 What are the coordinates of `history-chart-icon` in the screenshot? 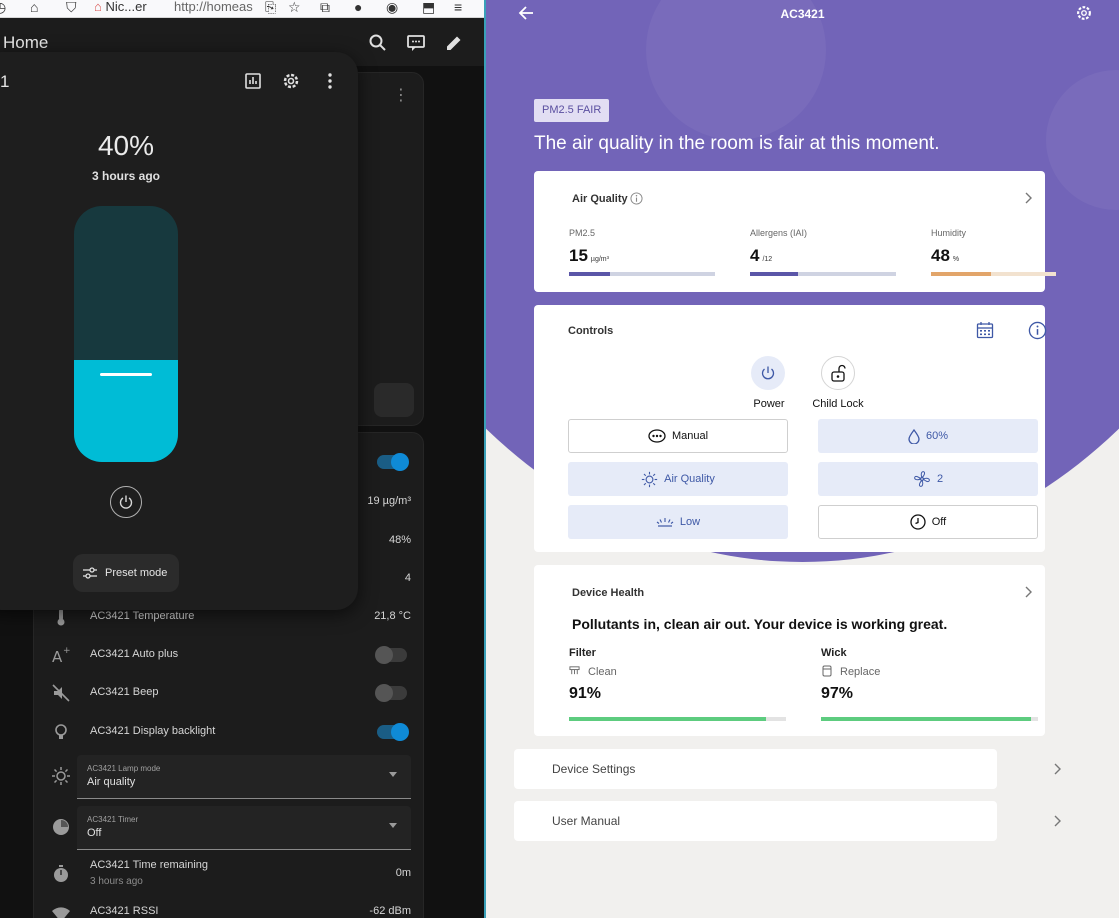 It's located at (253, 81).